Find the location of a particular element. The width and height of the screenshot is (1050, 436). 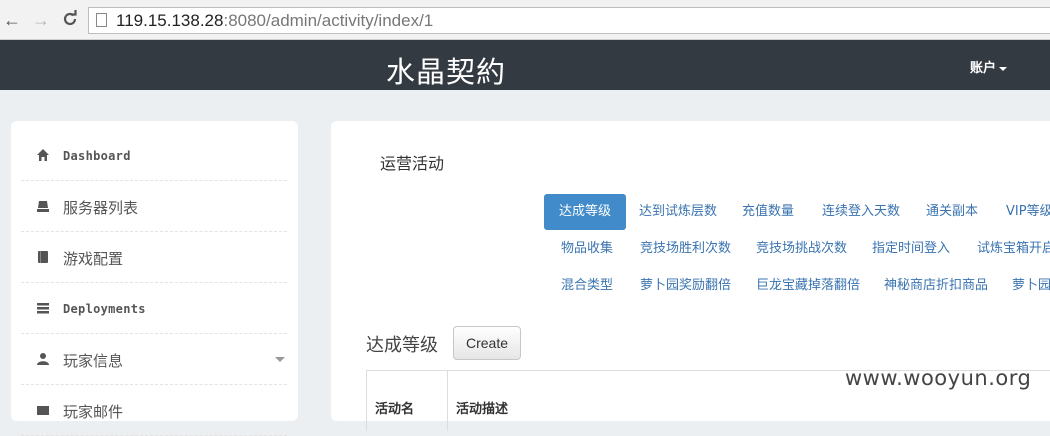

activity-tab-item-collect: 物品收集 is located at coordinates (587, 249).